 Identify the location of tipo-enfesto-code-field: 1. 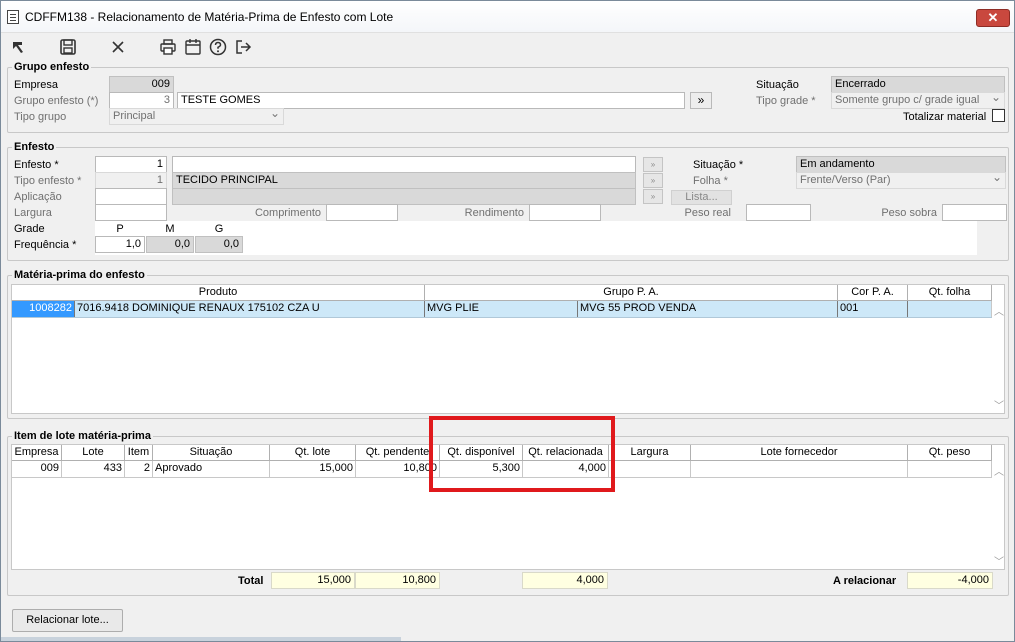
(131, 180).